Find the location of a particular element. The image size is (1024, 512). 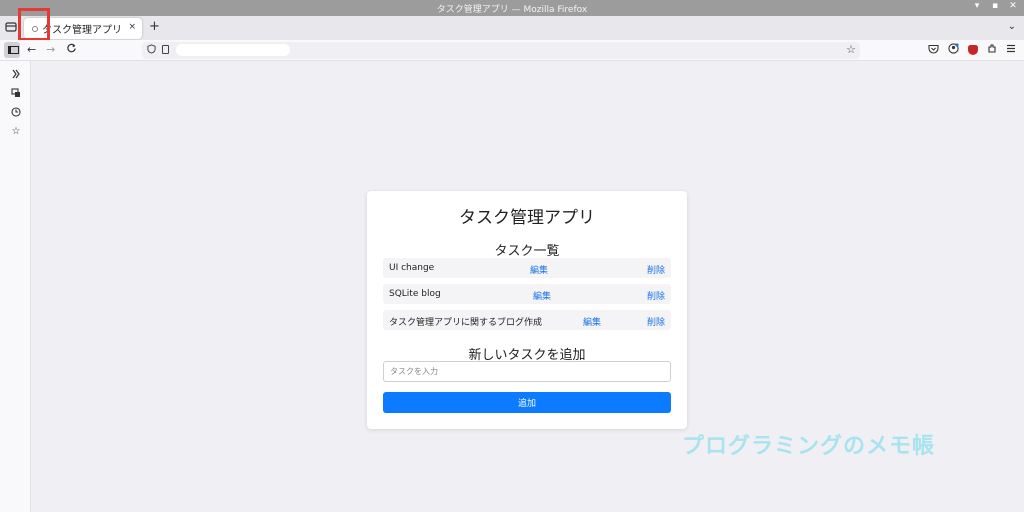

navigation-toolbar: ← → ☆ is located at coordinates (512, 50).